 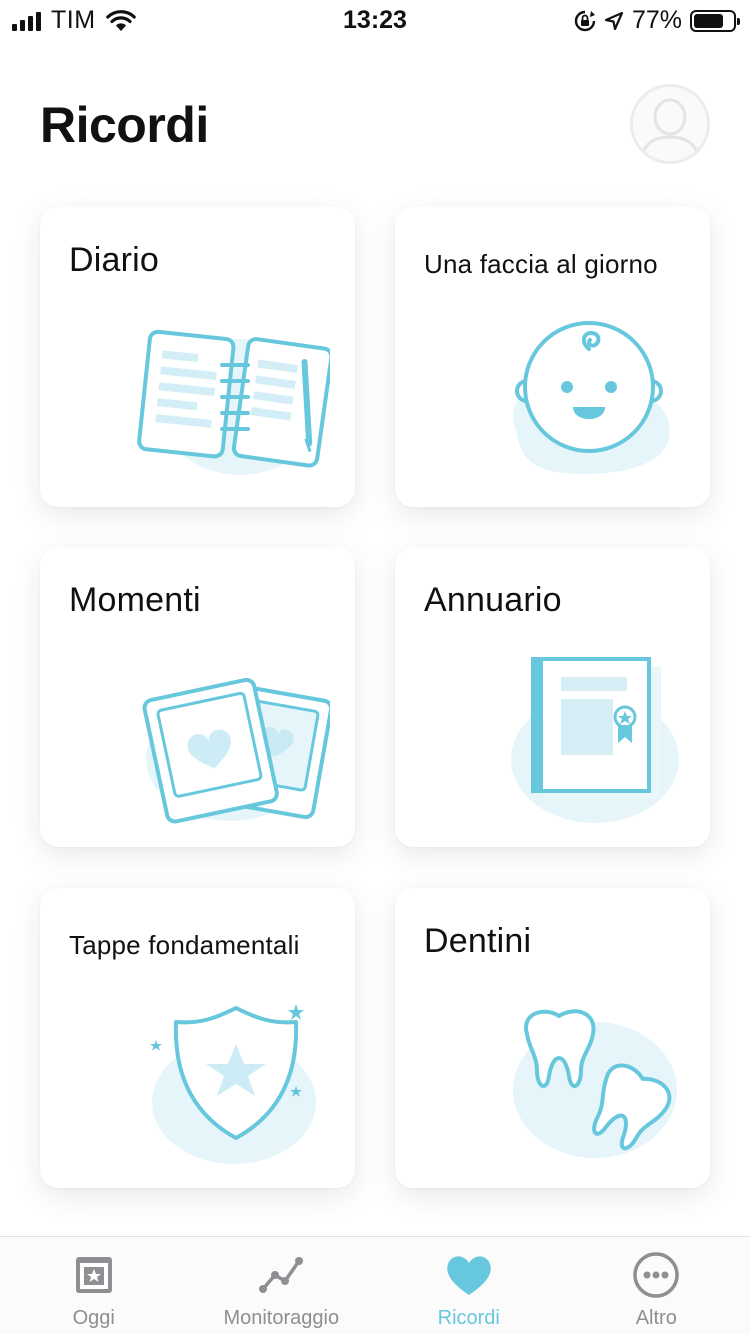 I want to click on photos-heart-icon, so click(x=236, y=750).